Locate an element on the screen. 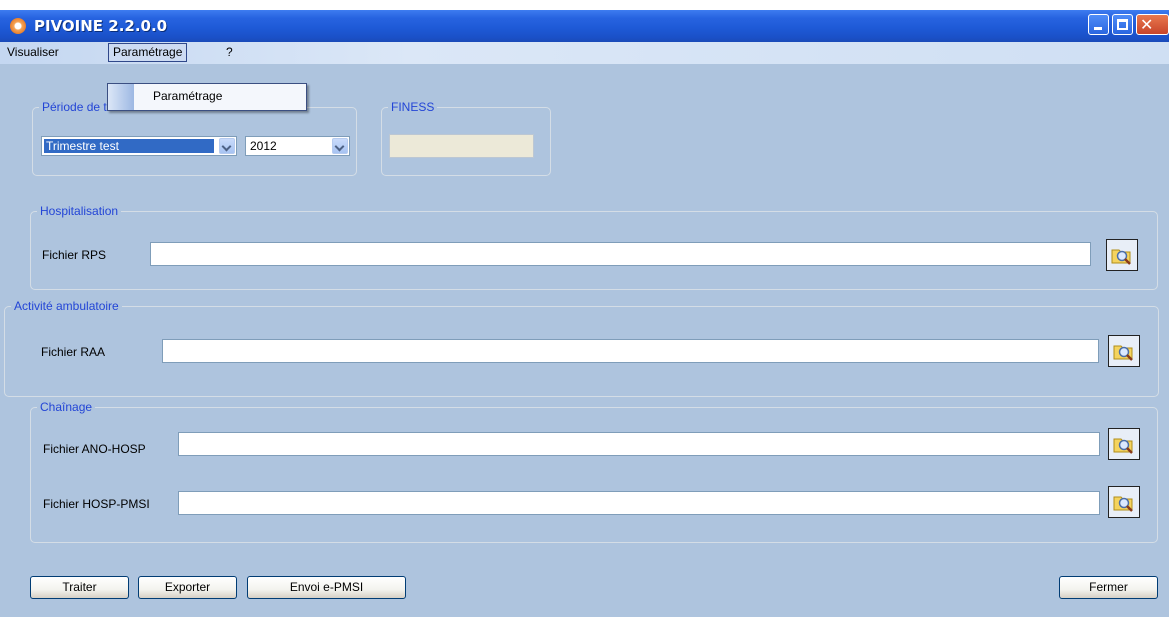  close-icon: ✕ is located at coordinates (1147, 24).